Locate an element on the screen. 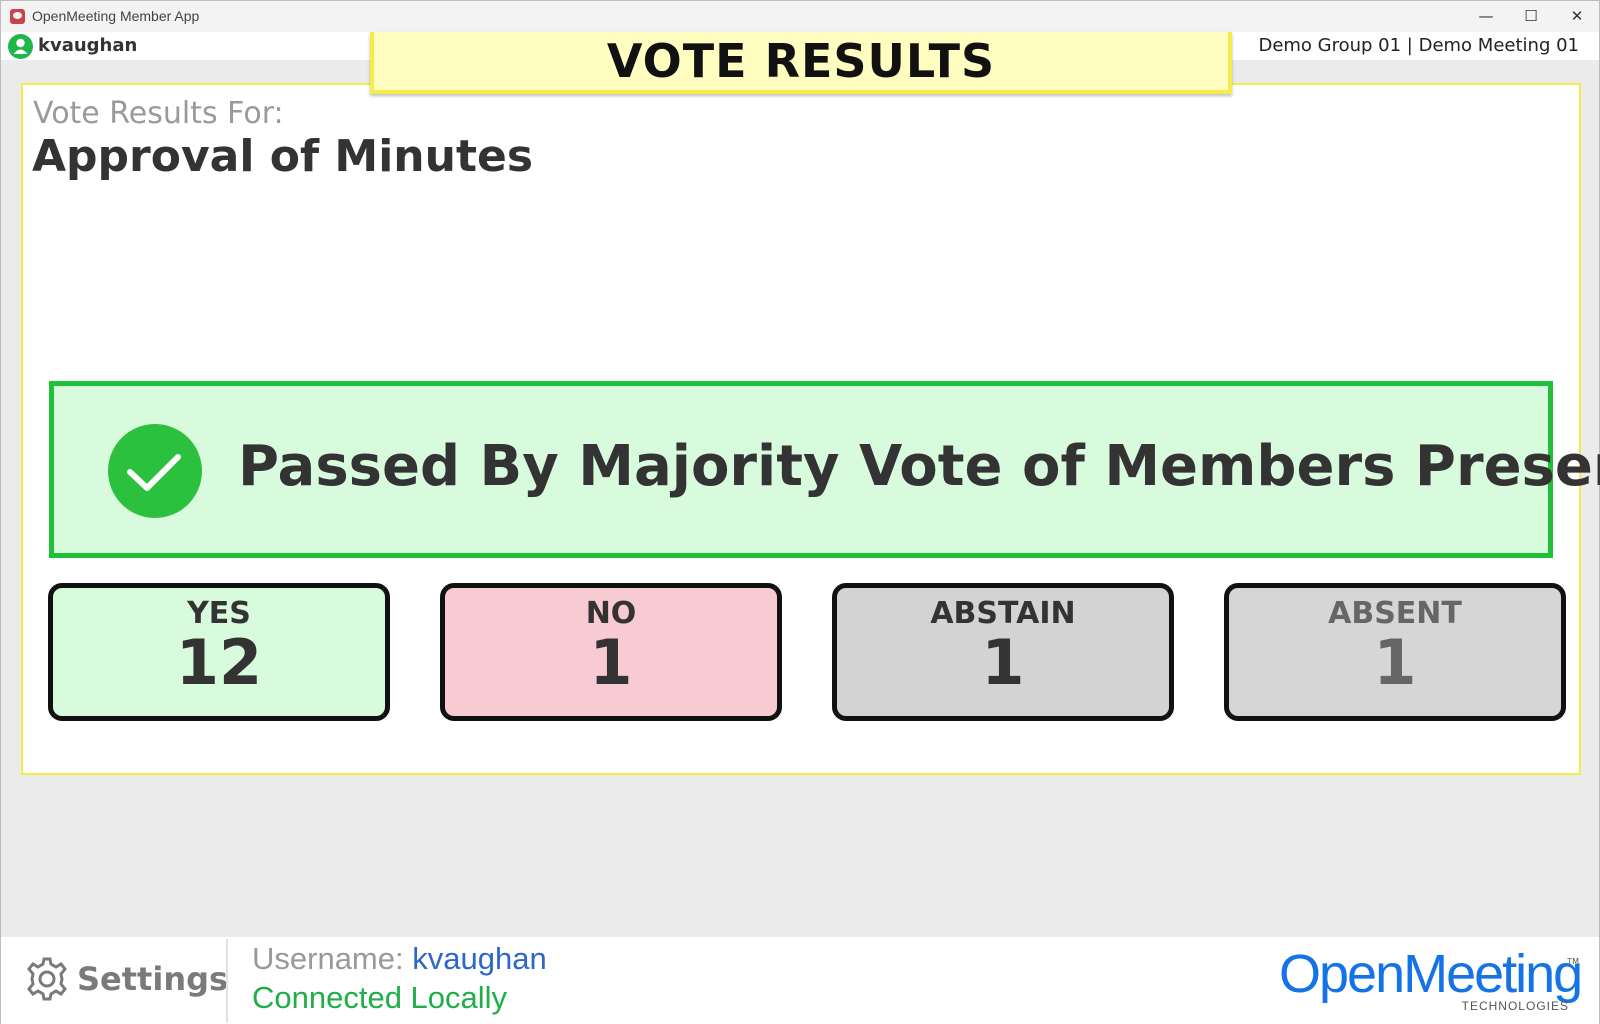 The height and width of the screenshot is (1024, 1600). footer-divider is located at coordinates (227, 981).